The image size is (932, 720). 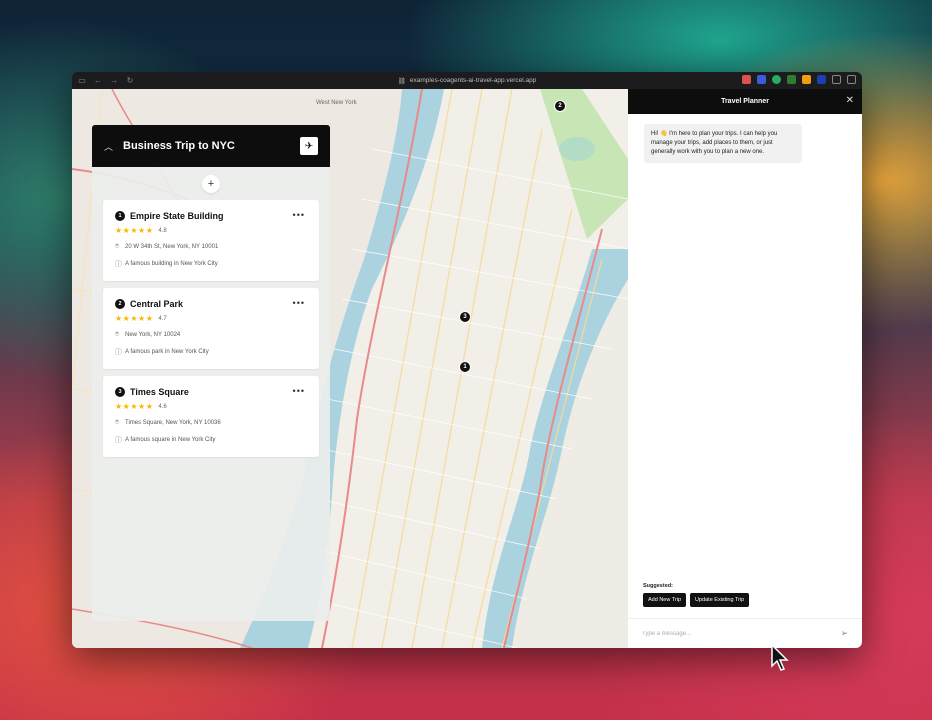 What do you see at coordinates (82, 81) in the screenshot?
I see `sidebar-toggle-icon: ▭` at bounding box center [82, 81].